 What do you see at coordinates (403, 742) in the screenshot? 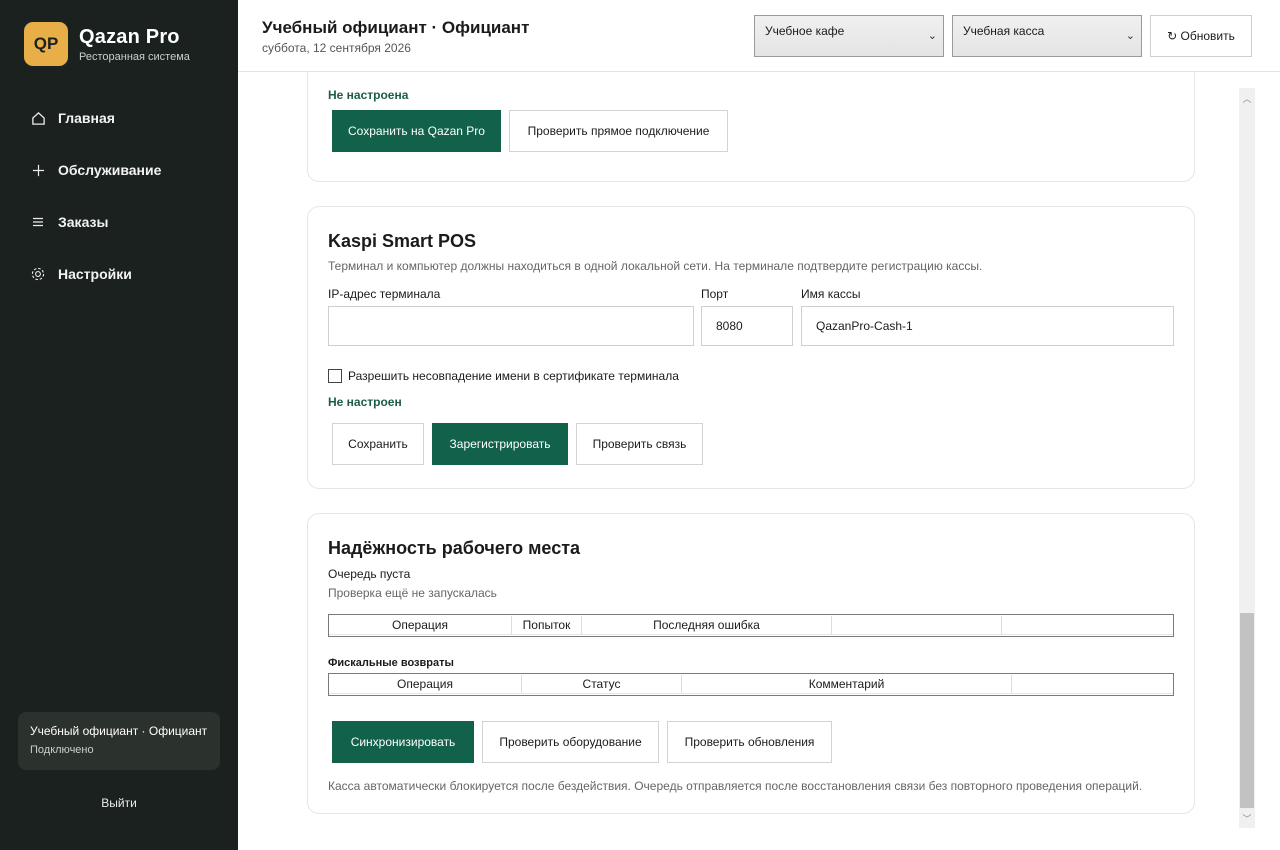
I see `sync-button: Синхронизировать` at bounding box center [403, 742].